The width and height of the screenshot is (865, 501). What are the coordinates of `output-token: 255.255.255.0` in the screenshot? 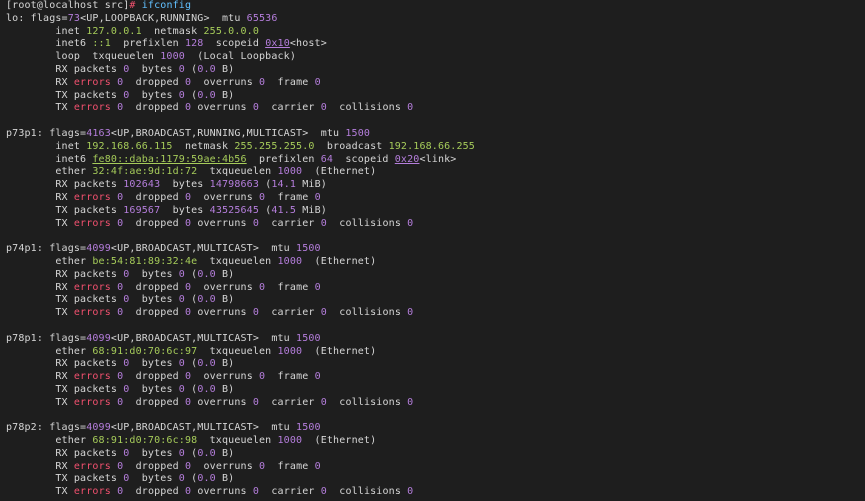 It's located at (274, 146).